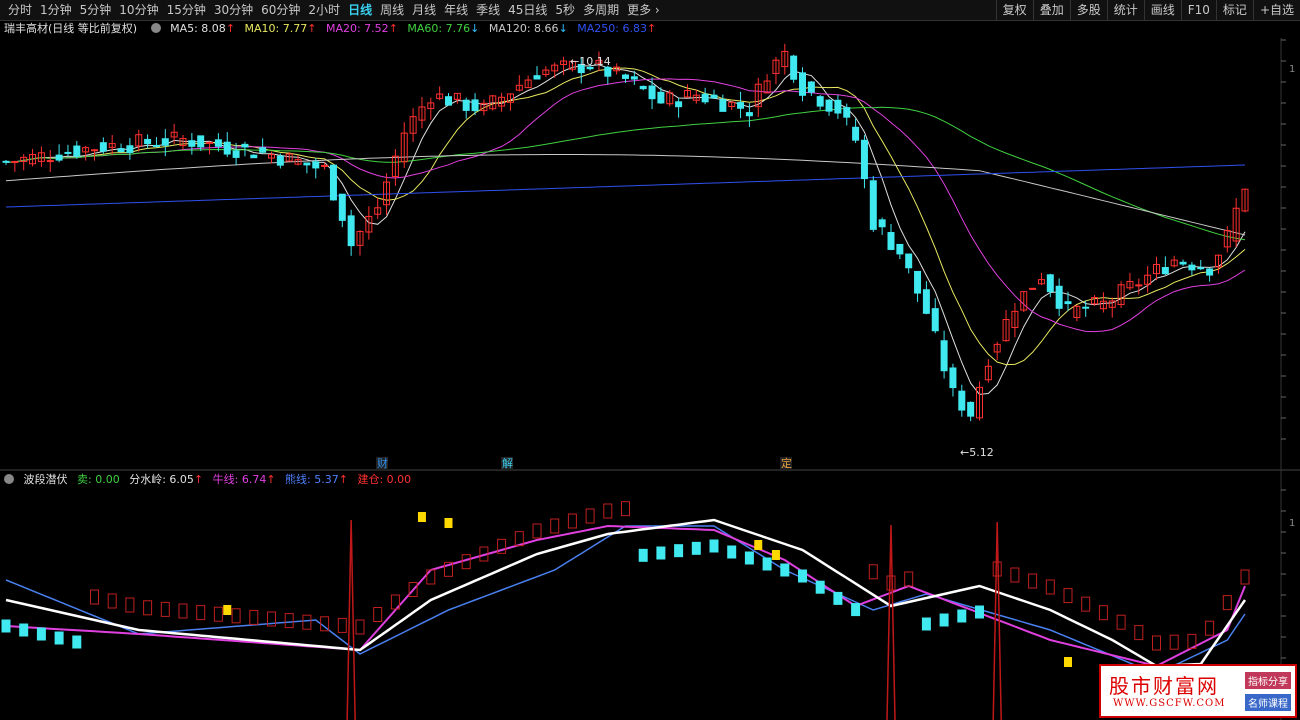 Image resolution: width=1300 pixels, height=720 pixels. I want to click on settings-circle-icon, so click(155, 28).